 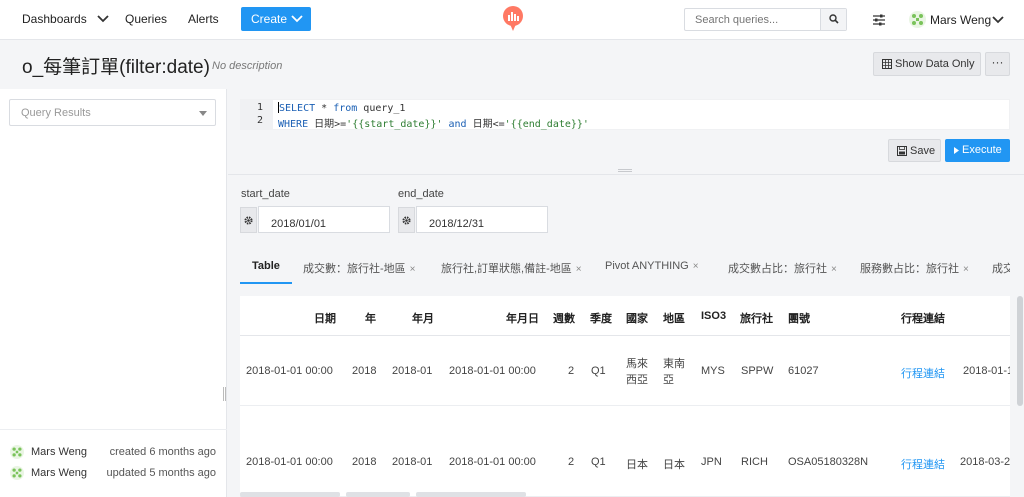 I want to click on column-header: 年月, so click(x=423, y=318).